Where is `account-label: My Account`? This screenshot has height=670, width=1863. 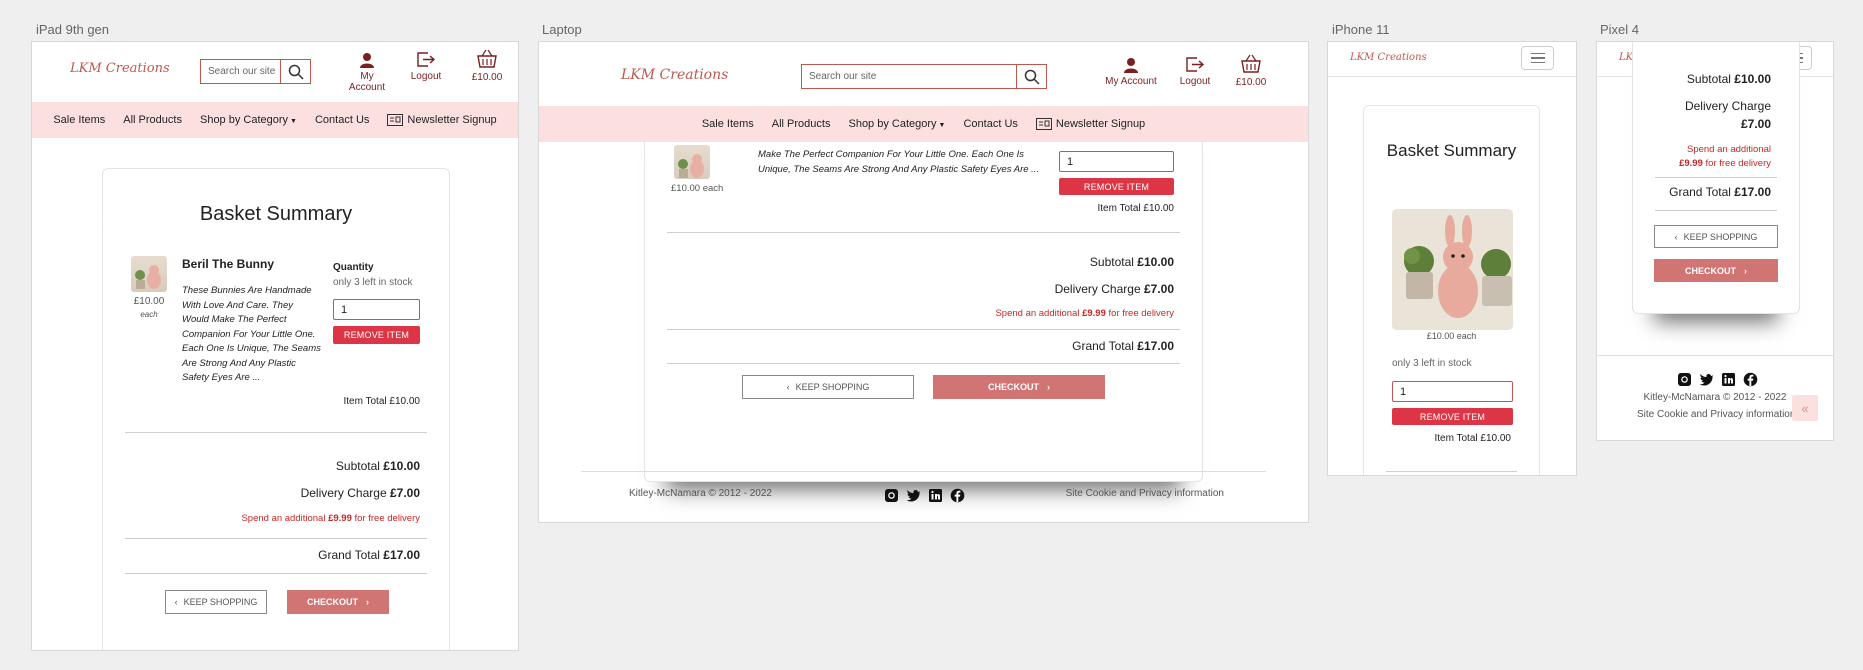
account-label: My Account is located at coordinates (1131, 81).